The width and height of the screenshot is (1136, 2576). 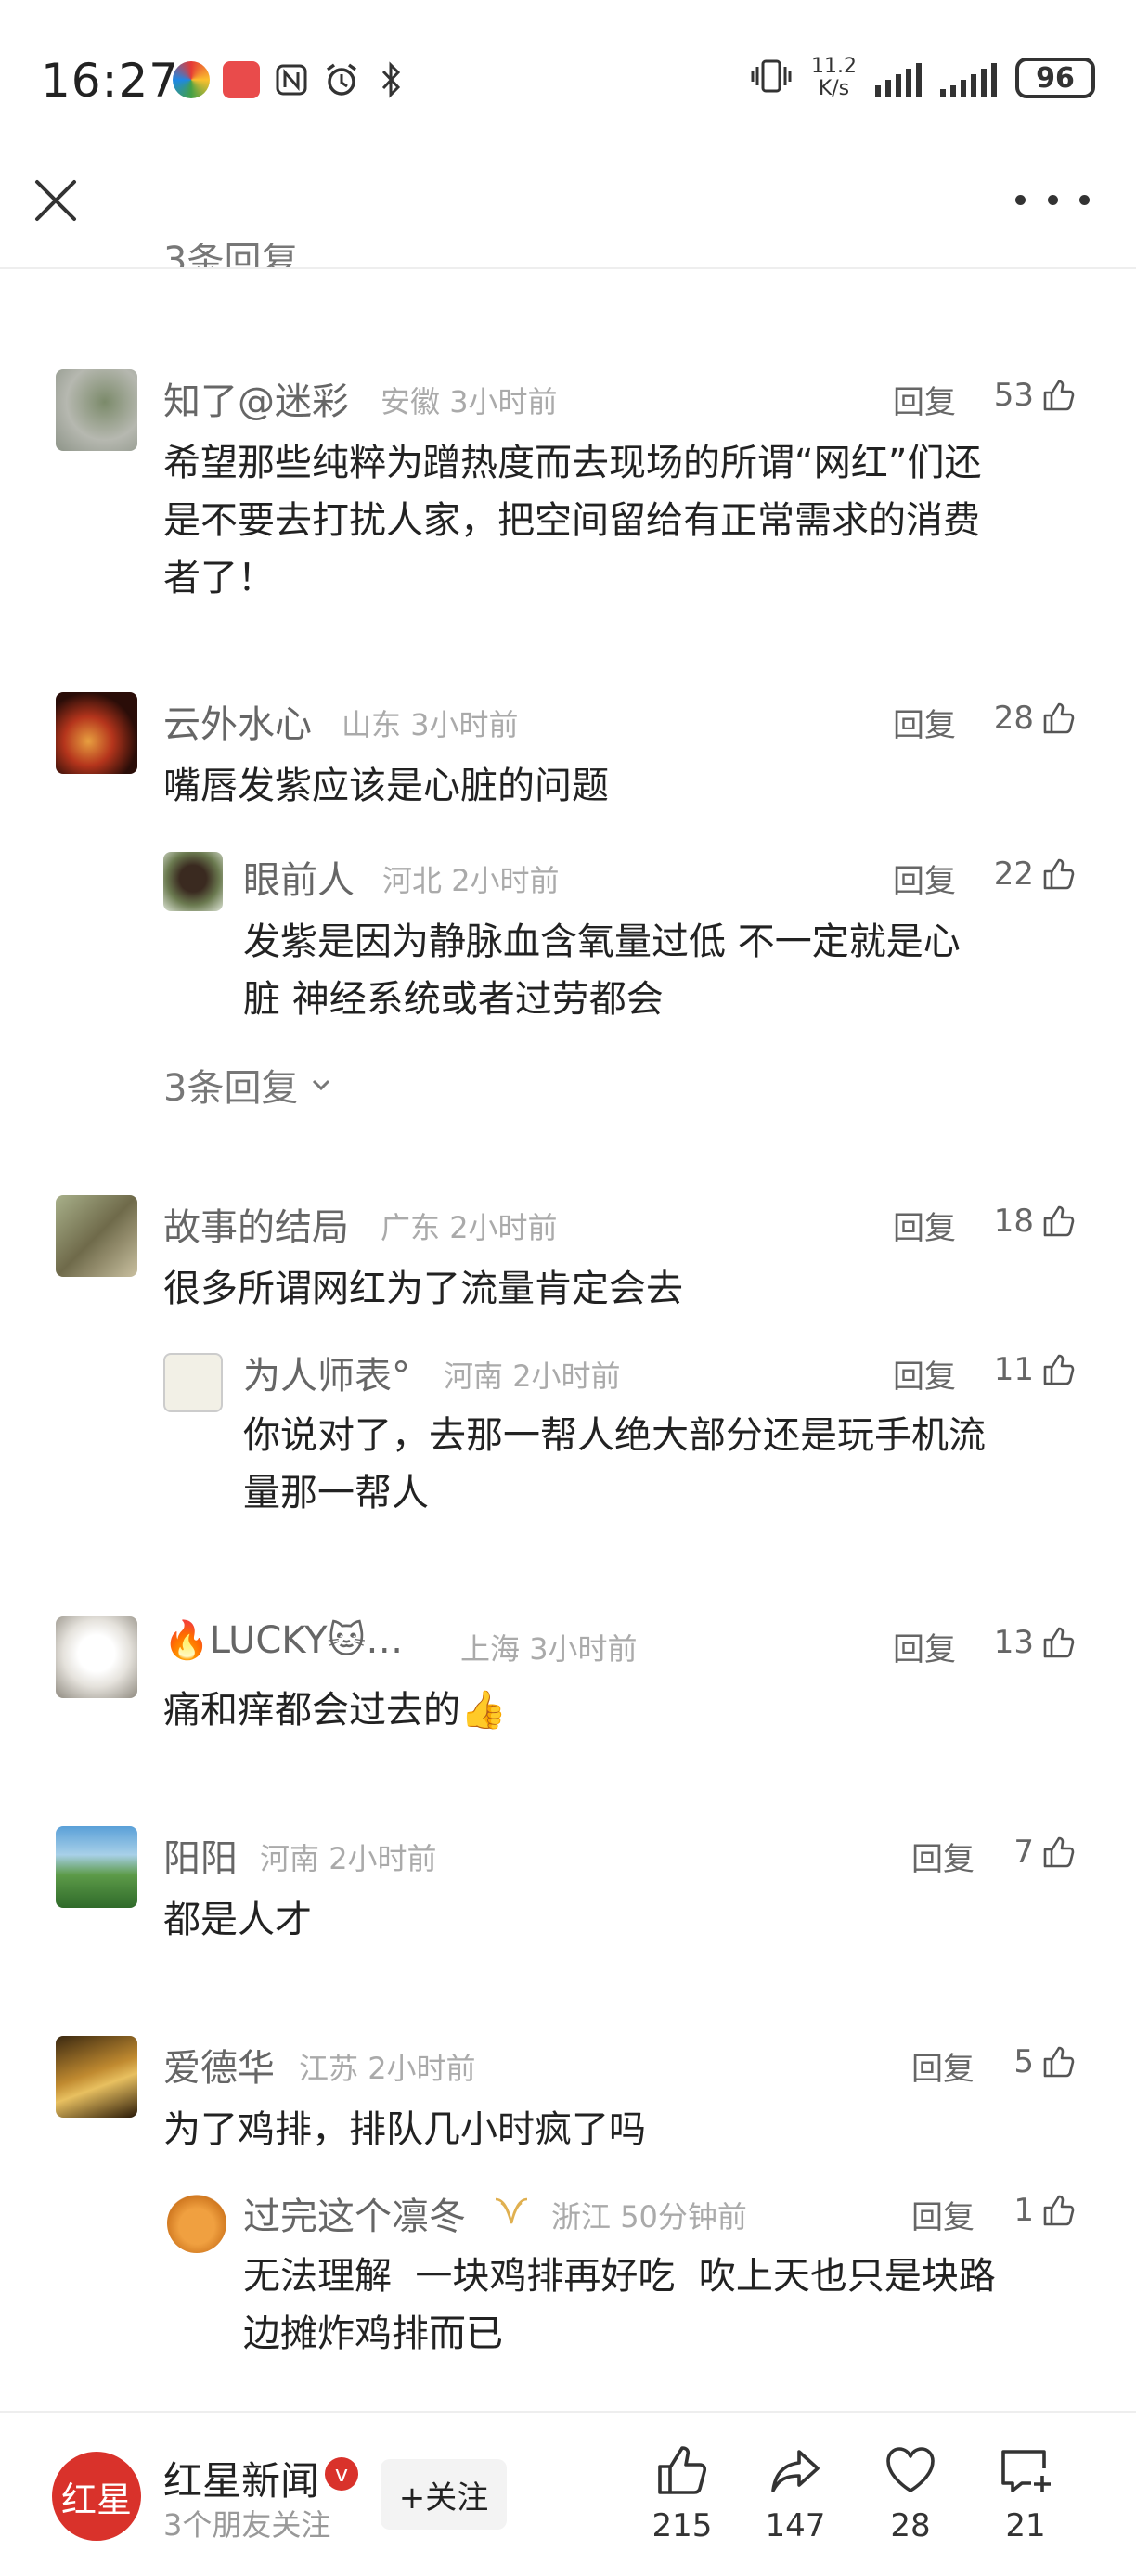 What do you see at coordinates (898, 78) in the screenshot?
I see `signal-icon` at bounding box center [898, 78].